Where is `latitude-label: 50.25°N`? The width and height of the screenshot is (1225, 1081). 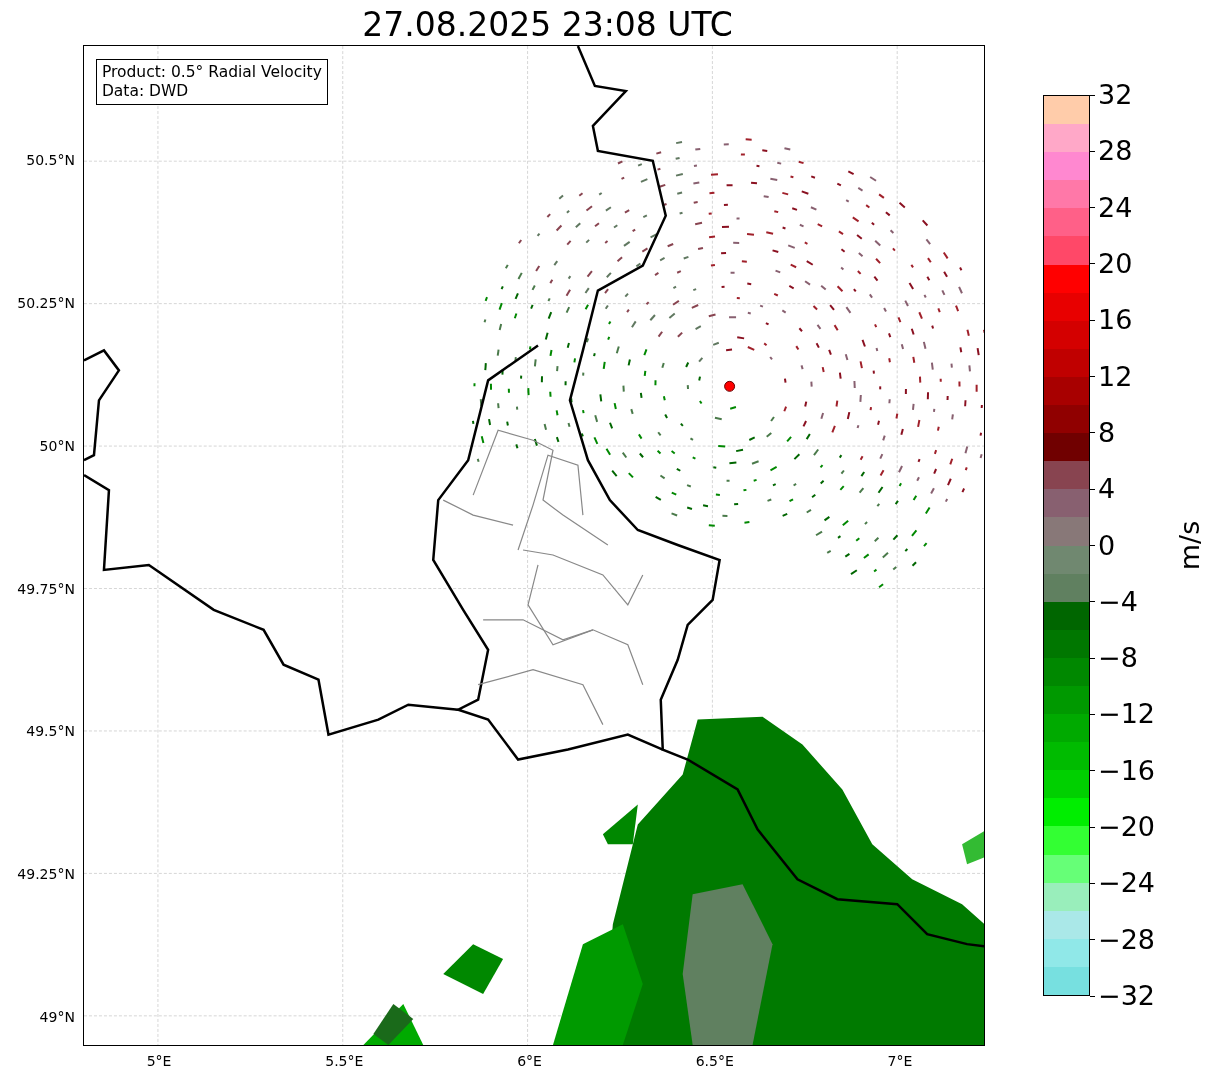 latitude-label: 50.25°N is located at coordinates (46, 303).